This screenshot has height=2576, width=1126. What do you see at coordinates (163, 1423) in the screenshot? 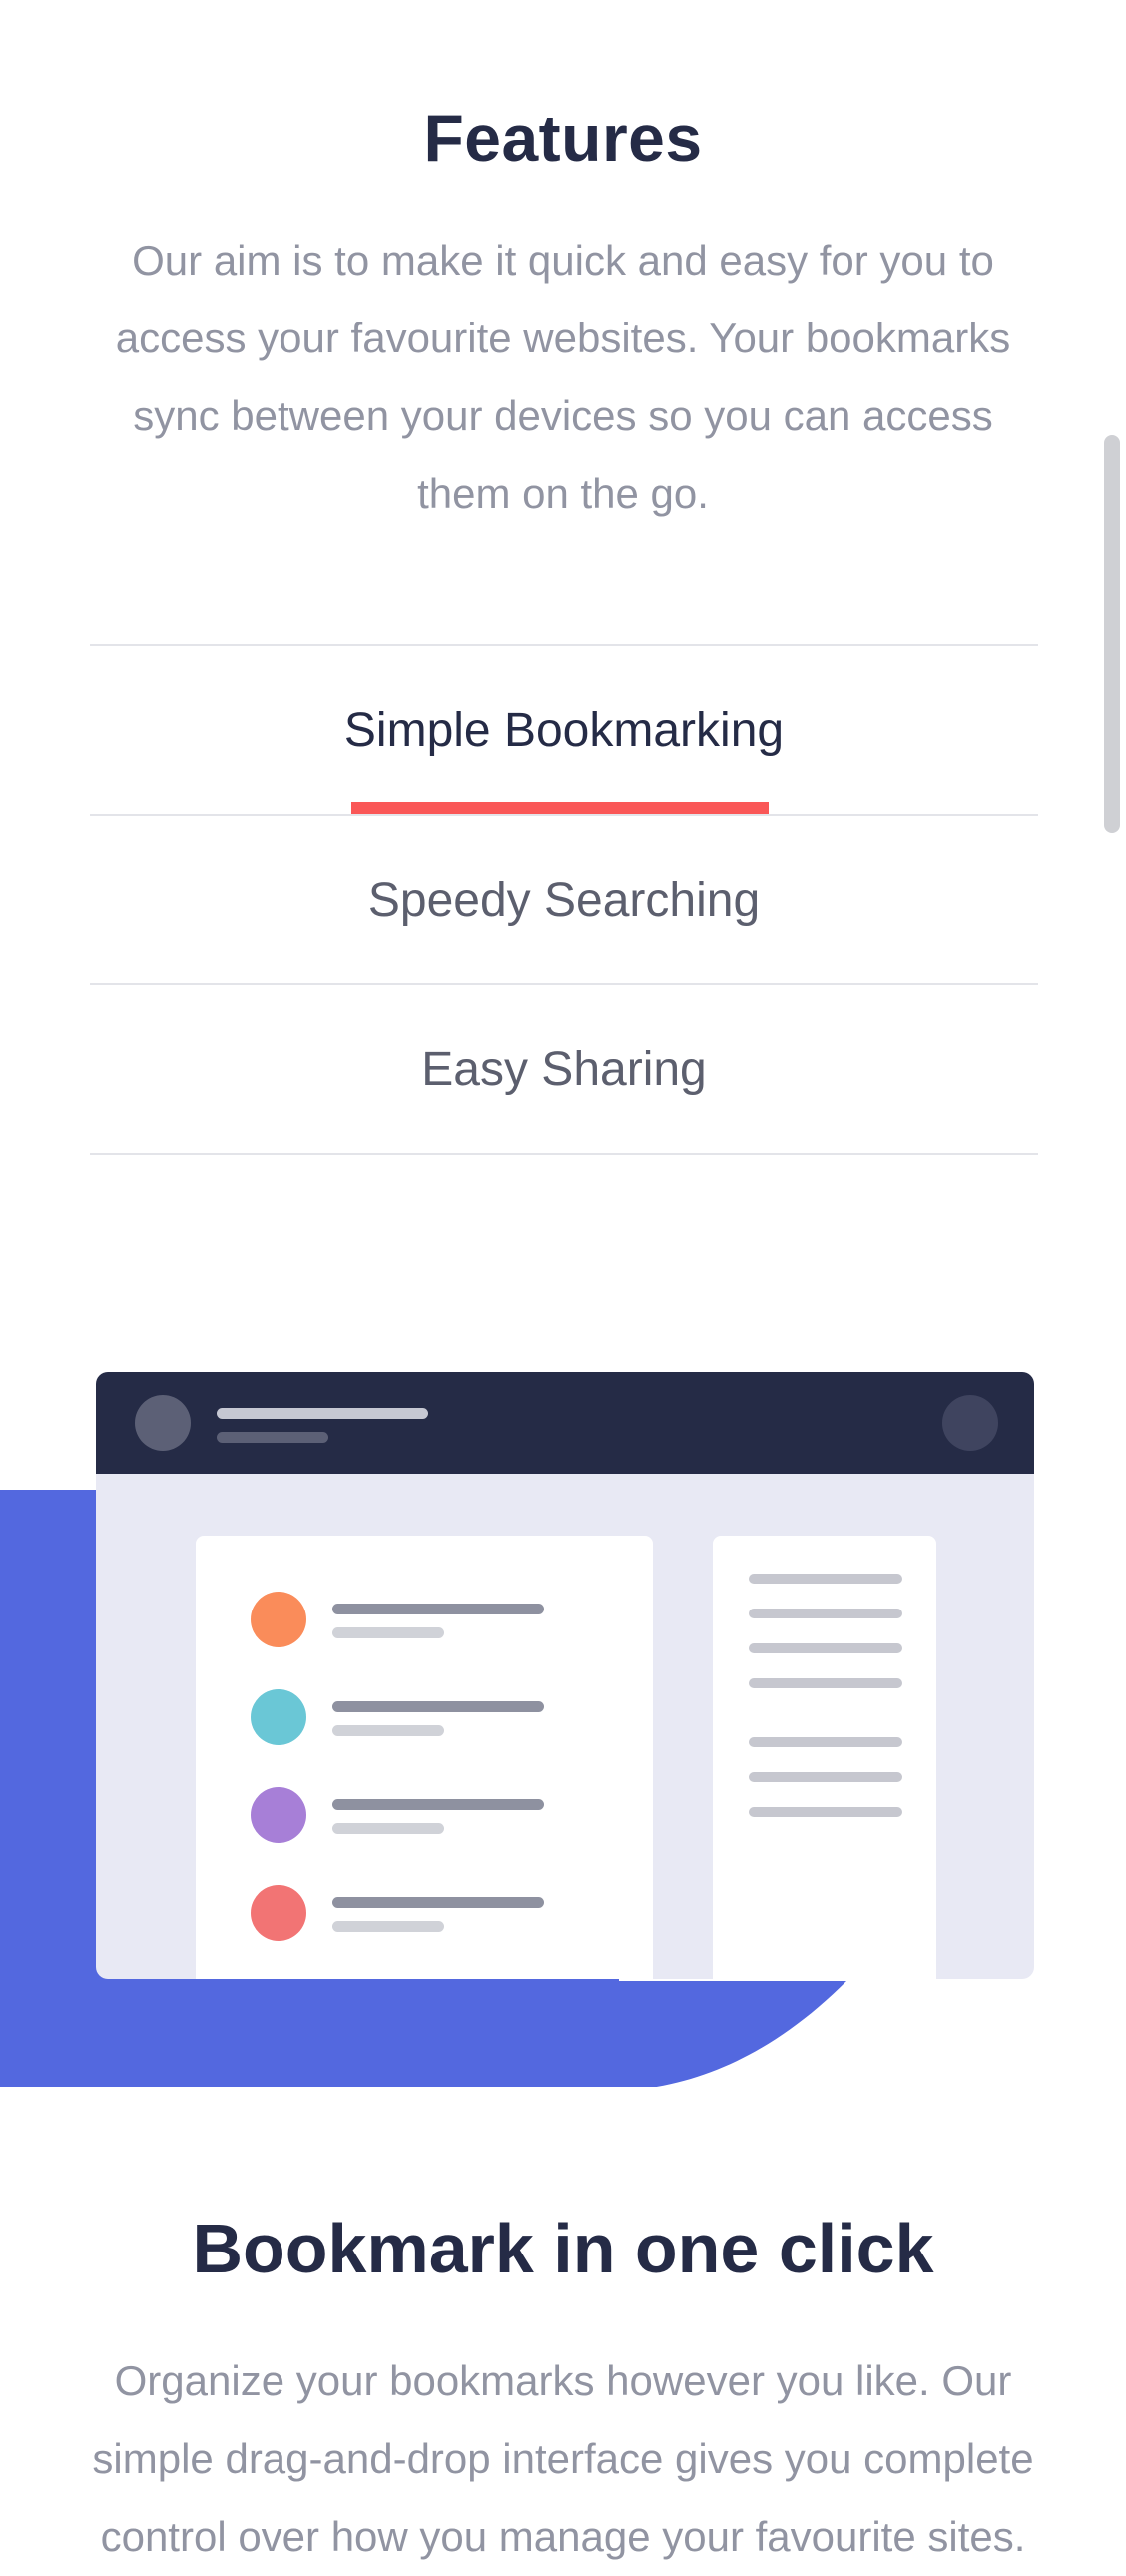
I see `header-avatar-icon` at bounding box center [163, 1423].